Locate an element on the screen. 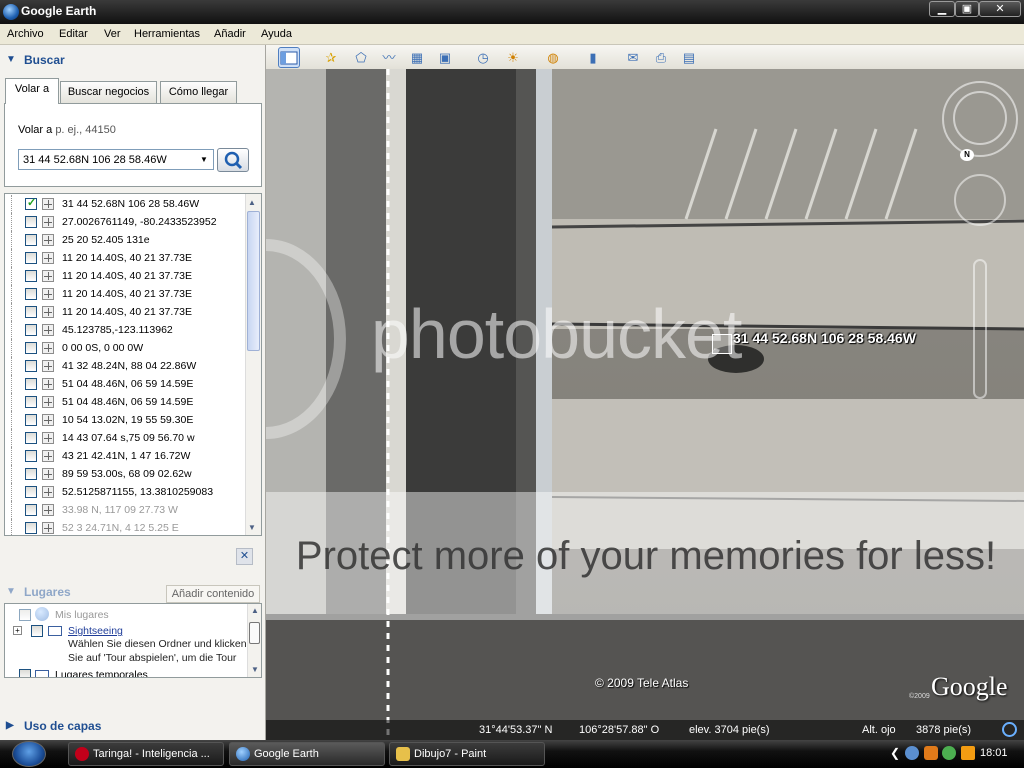  tab-como-llegar: Cómo llegar is located at coordinates (198, 92).